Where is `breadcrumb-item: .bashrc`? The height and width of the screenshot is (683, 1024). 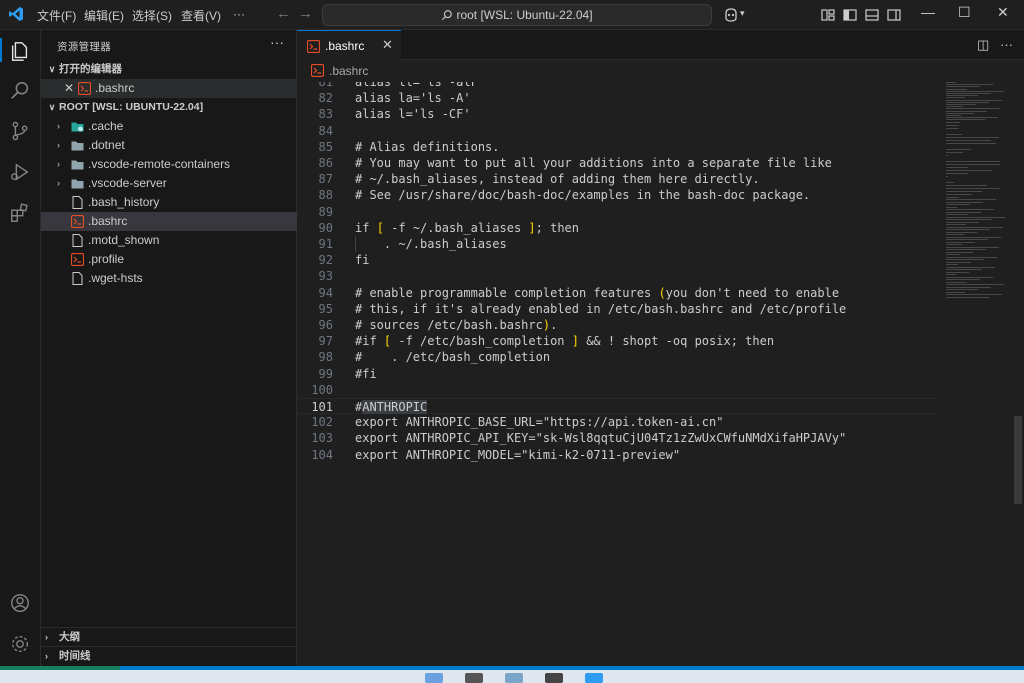
breadcrumb-item: .bashrc is located at coordinates (348, 71).